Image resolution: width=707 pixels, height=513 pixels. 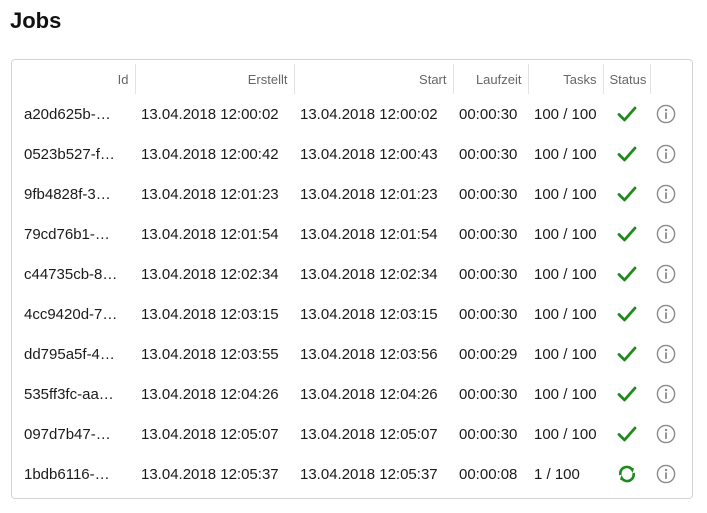 I want to click on created-cell: 13.04.2018 12:04:26, so click(x=210, y=394).